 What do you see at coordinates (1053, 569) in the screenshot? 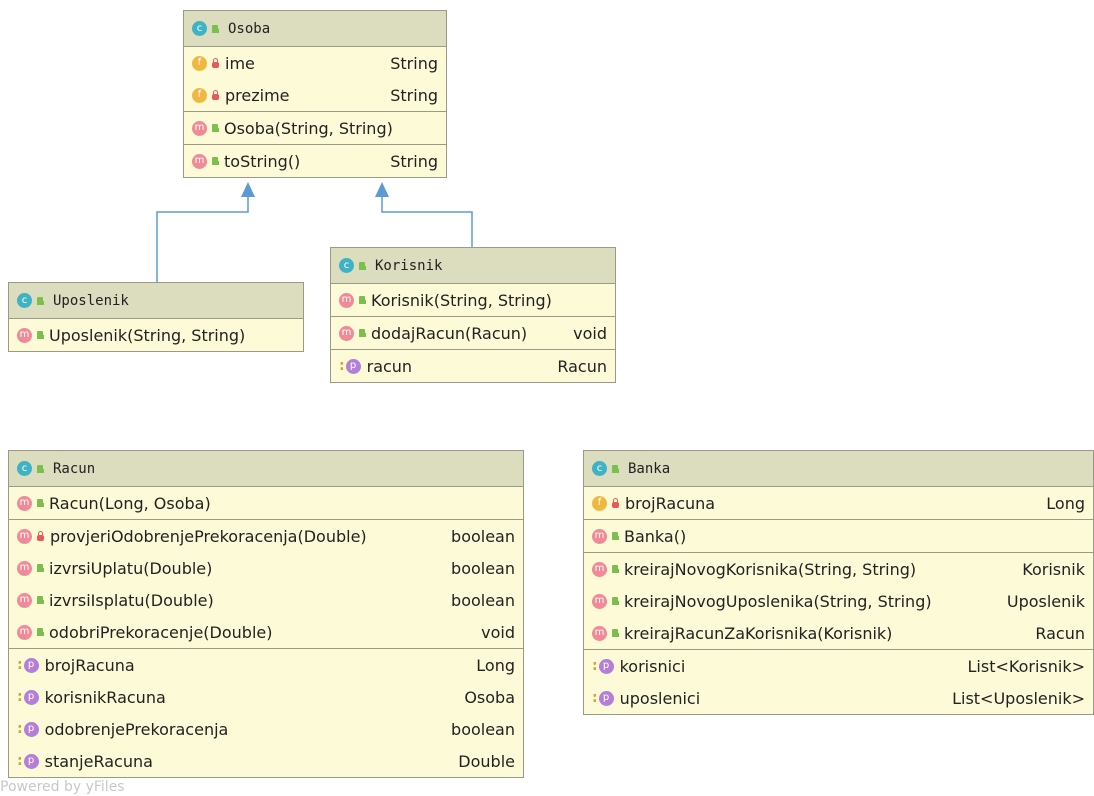
I see `member-type: Korisnik` at bounding box center [1053, 569].